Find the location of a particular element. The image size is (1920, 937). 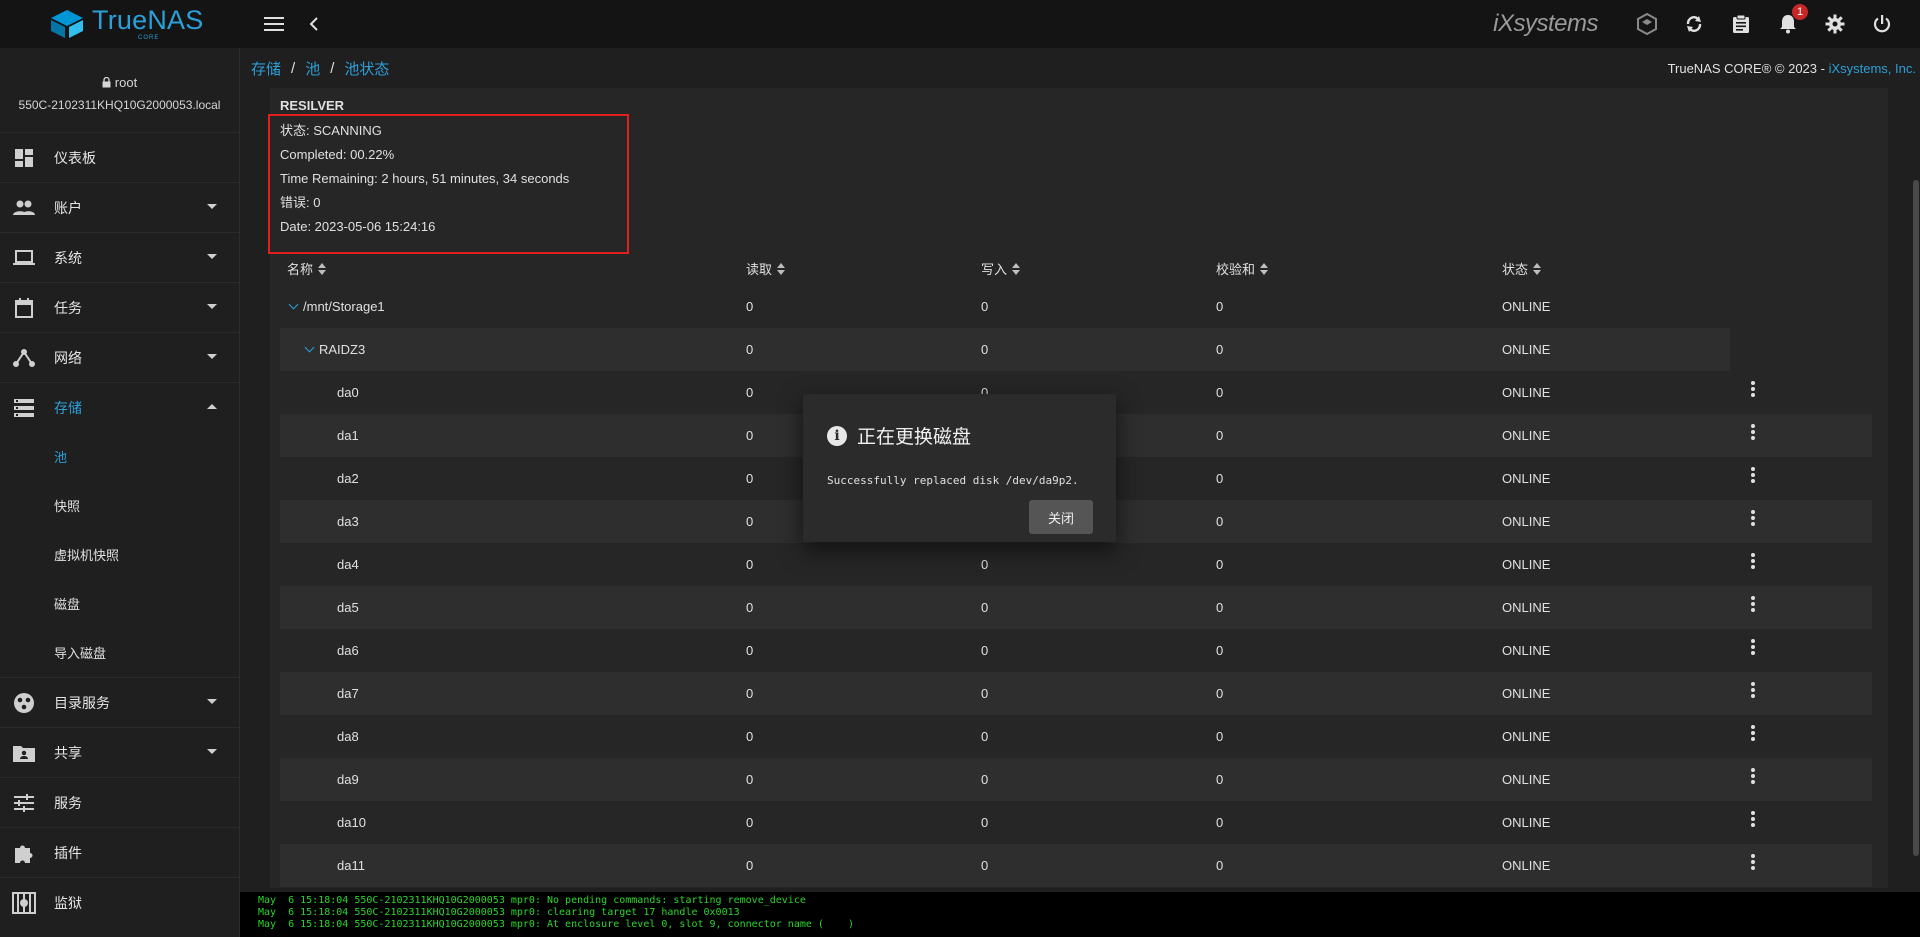

column-header-read: 读取 is located at coordinates (766, 268).